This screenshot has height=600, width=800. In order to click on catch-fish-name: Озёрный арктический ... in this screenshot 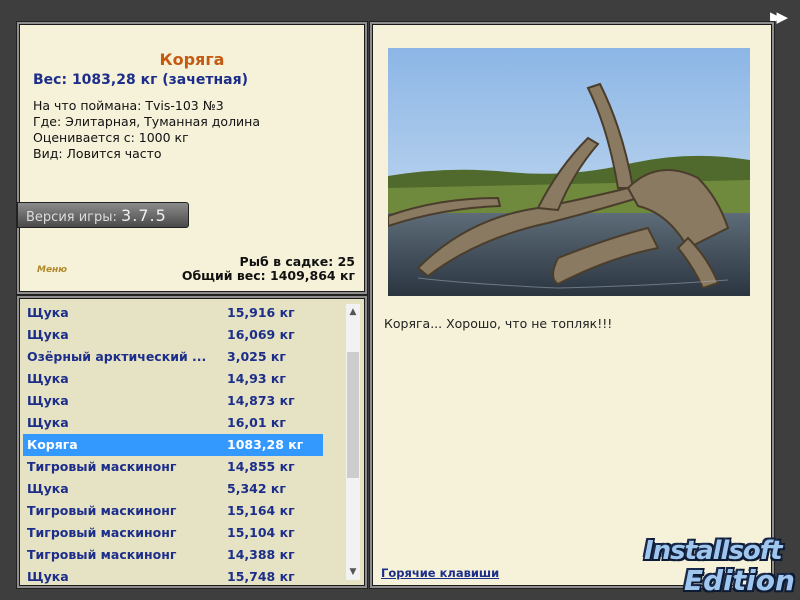, I will do `click(117, 356)`.